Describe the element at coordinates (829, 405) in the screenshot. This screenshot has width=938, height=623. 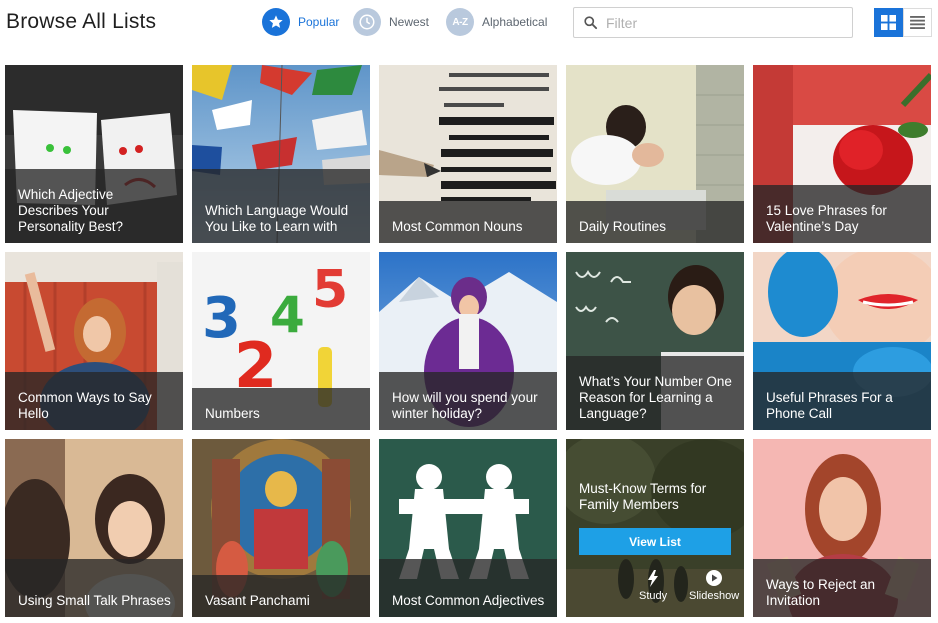
I see `tile-caption: Useful Phrases For a Phone Call` at that location.